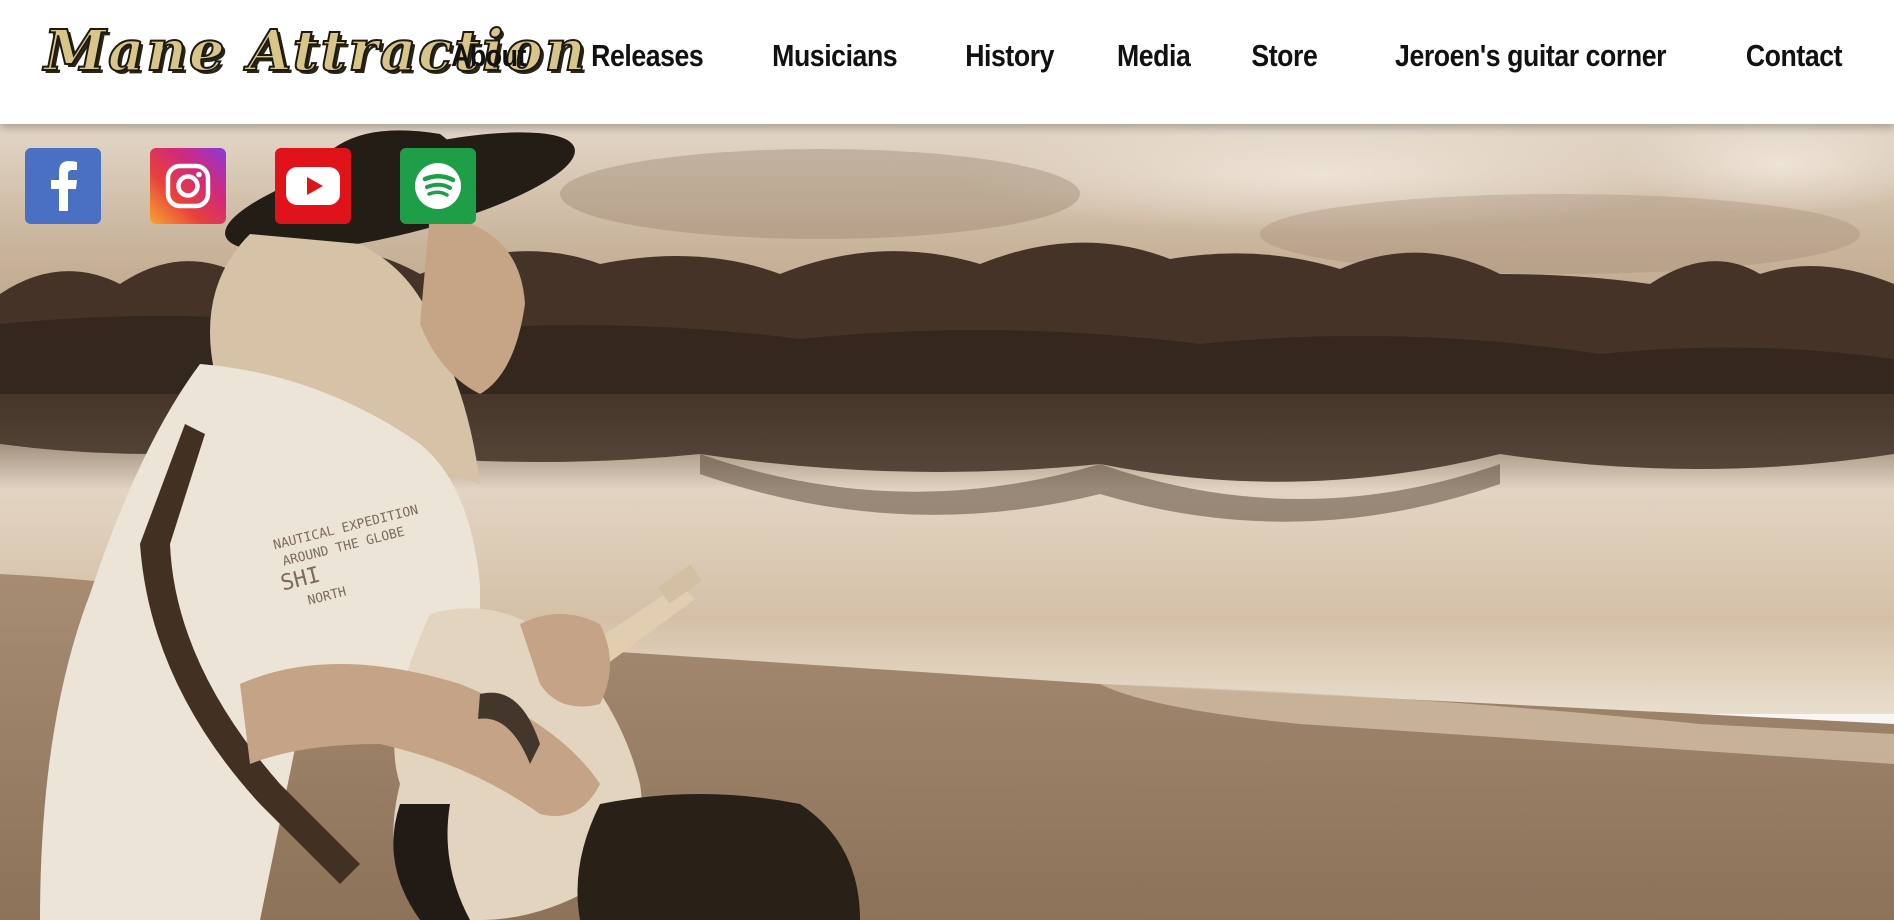  Describe the element at coordinates (1530, 56) in the screenshot. I see `nav-guitar-corner: Jeroen's guitar corner` at that location.